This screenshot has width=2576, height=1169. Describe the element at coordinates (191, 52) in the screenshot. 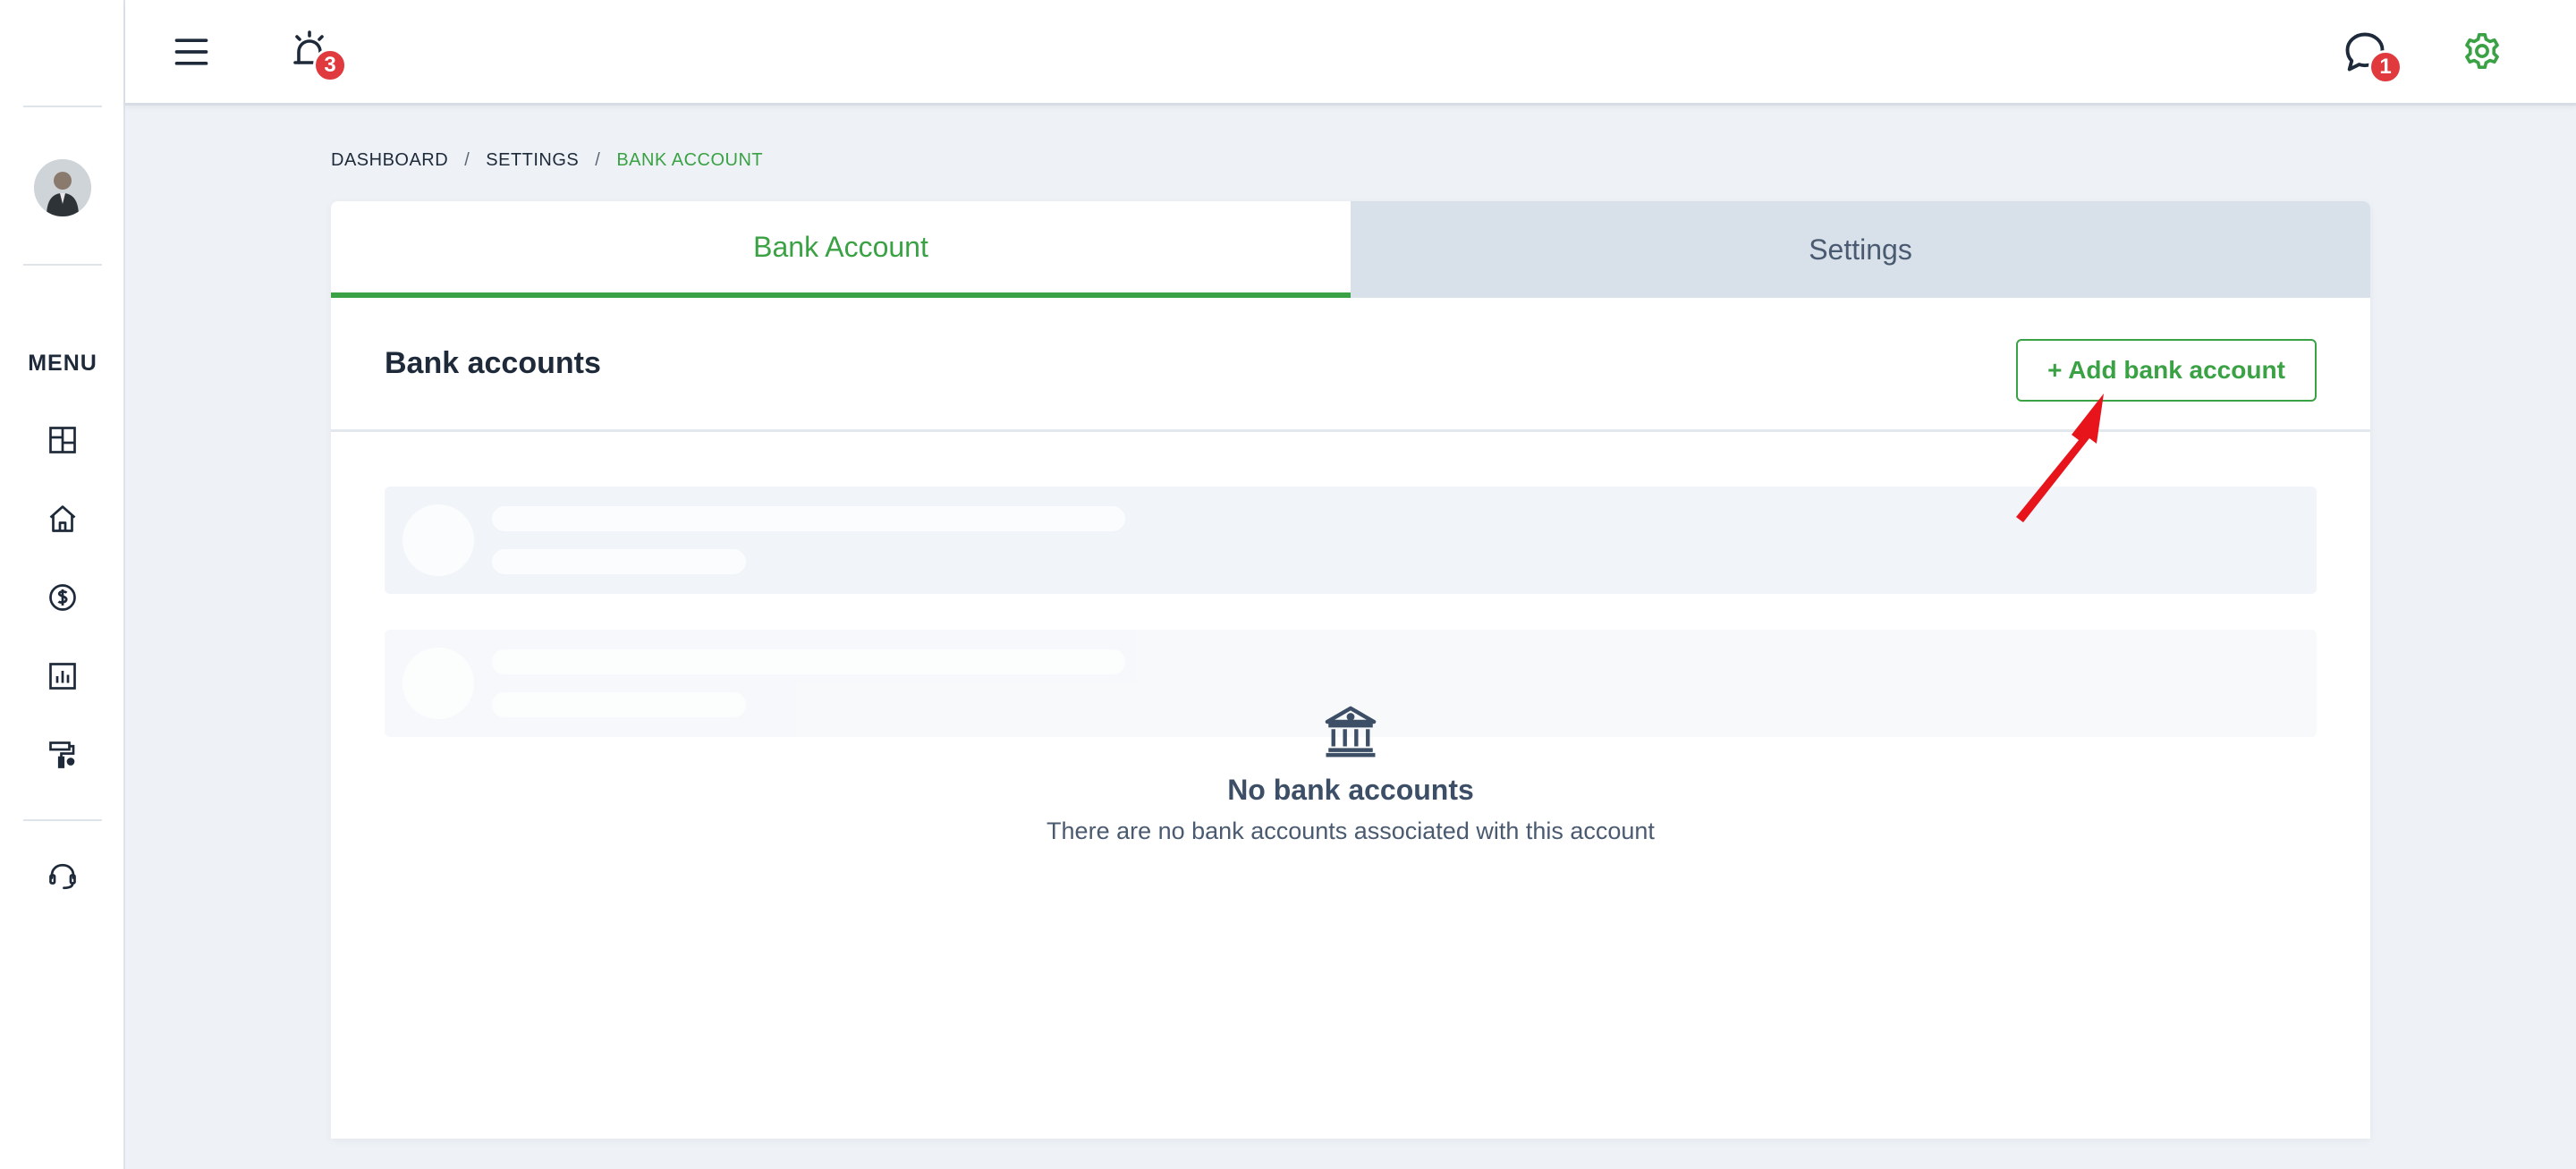

I see `hamburger-menu-icon` at that location.